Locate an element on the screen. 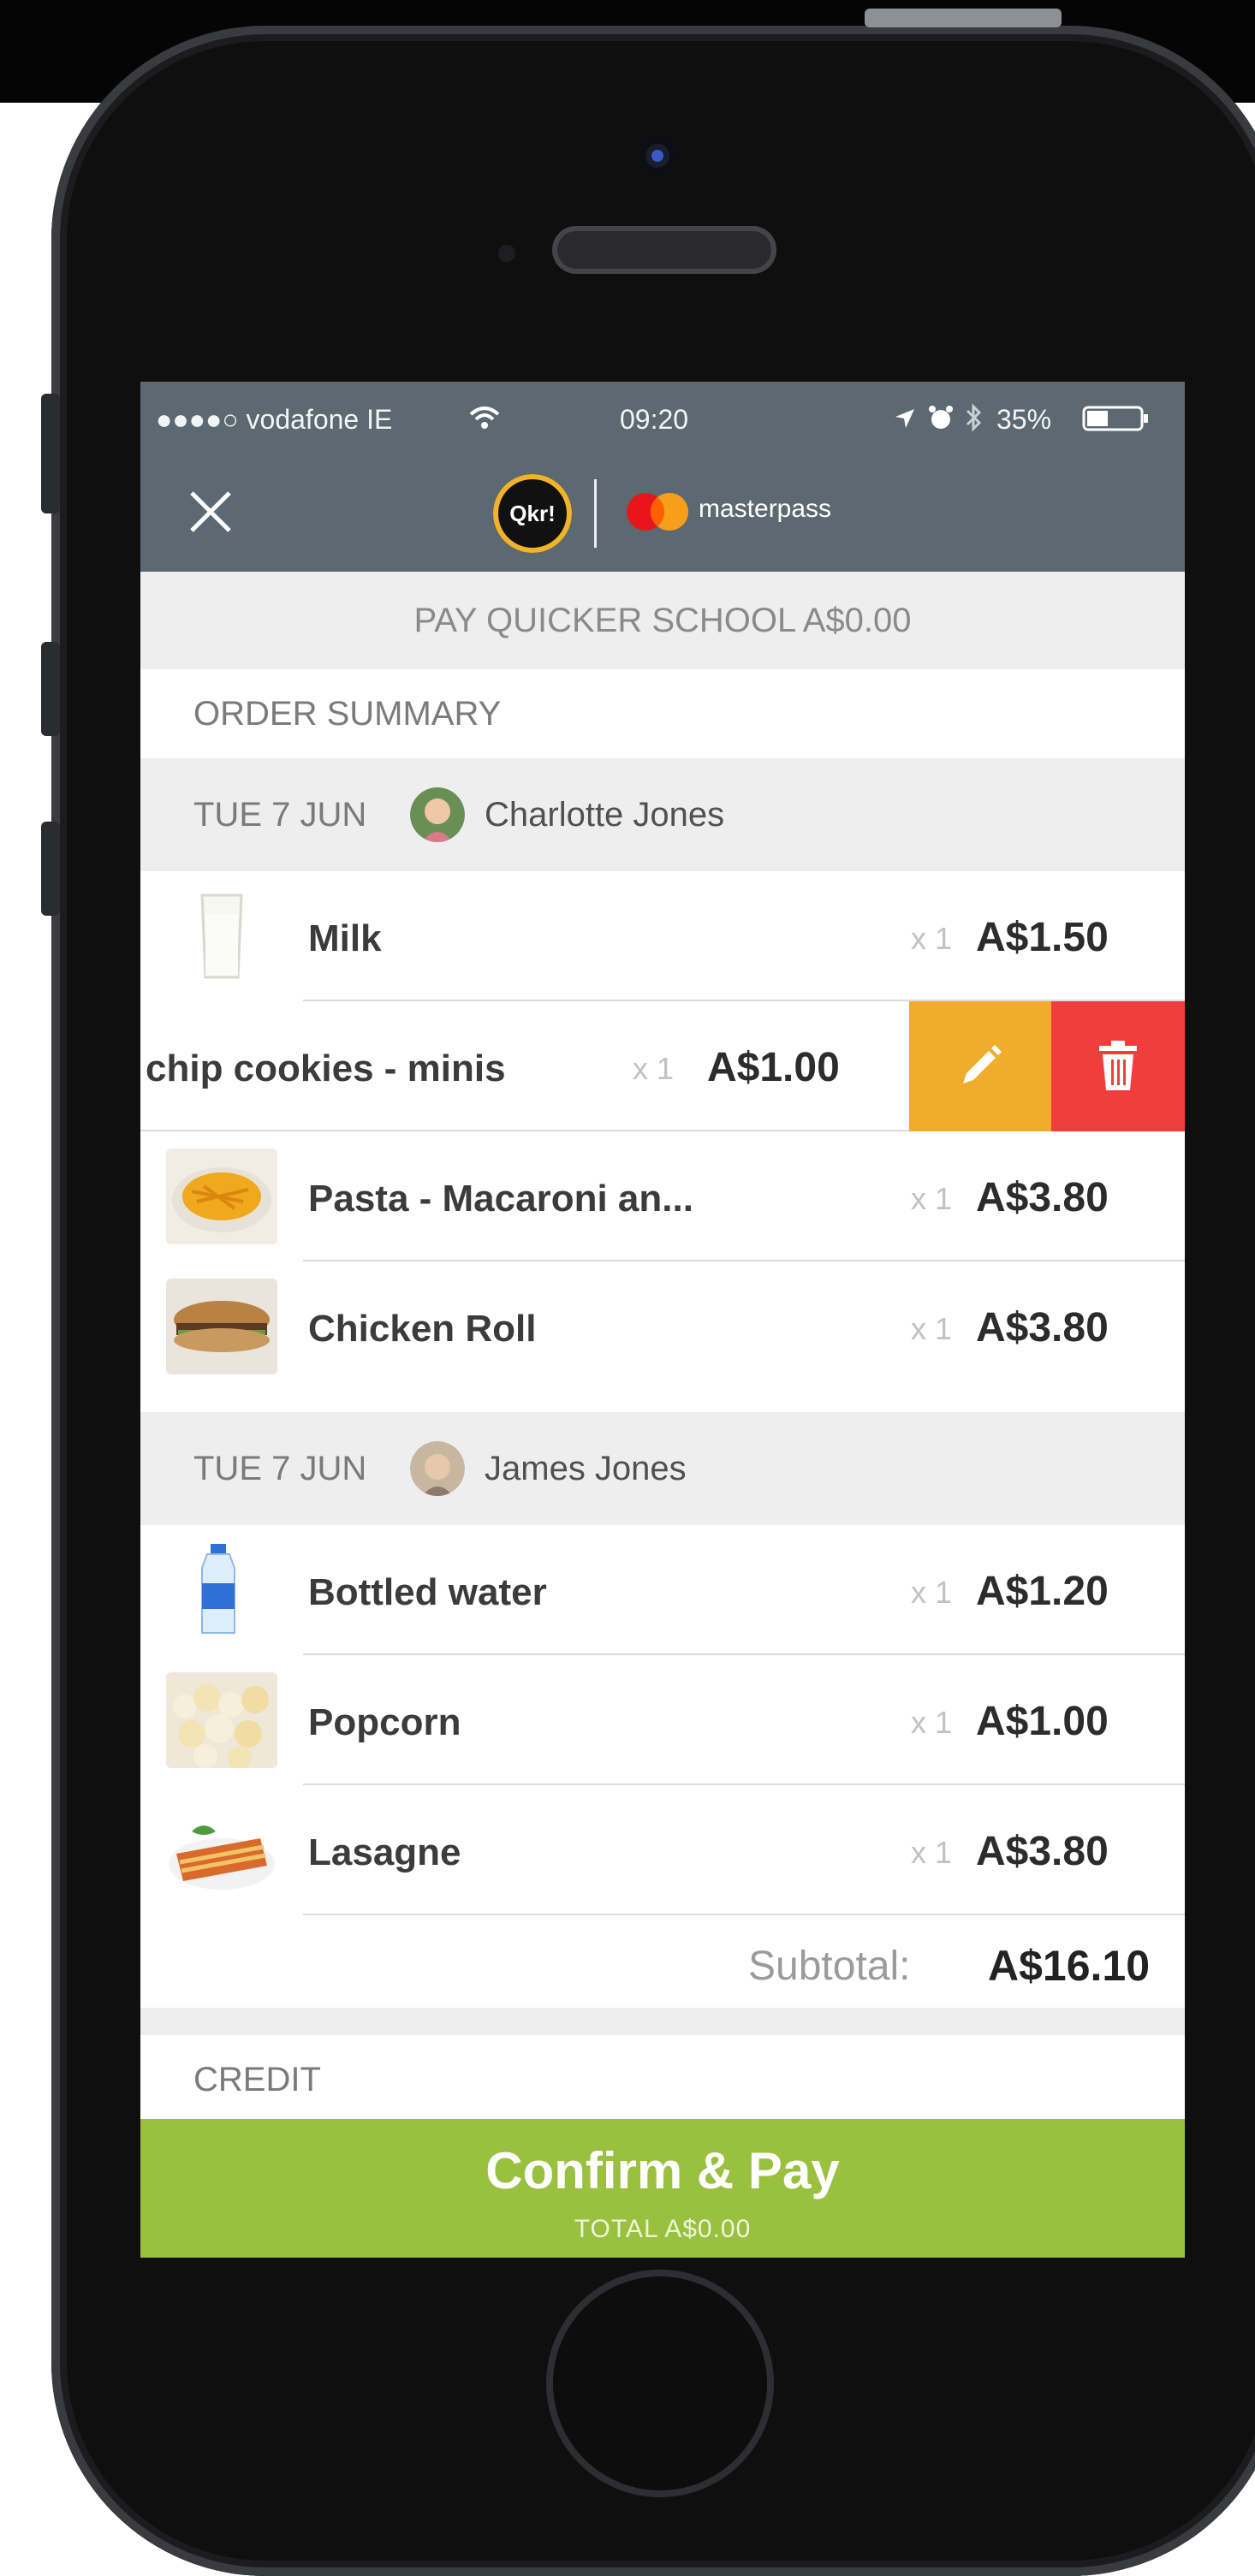 Image resolution: width=1255 pixels, height=2576 pixels. subtotal-label: Subtotal: is located at coordinates (829, 1966).